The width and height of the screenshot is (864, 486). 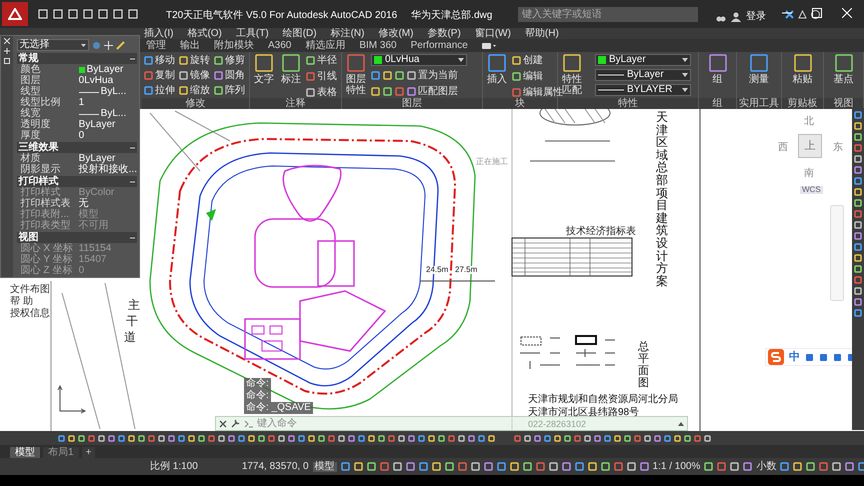 What do you see at coordinates (419, 60) in the screenshot?
I see `layer-dropdown: 0LvHua` at bounding box center [419, 60].